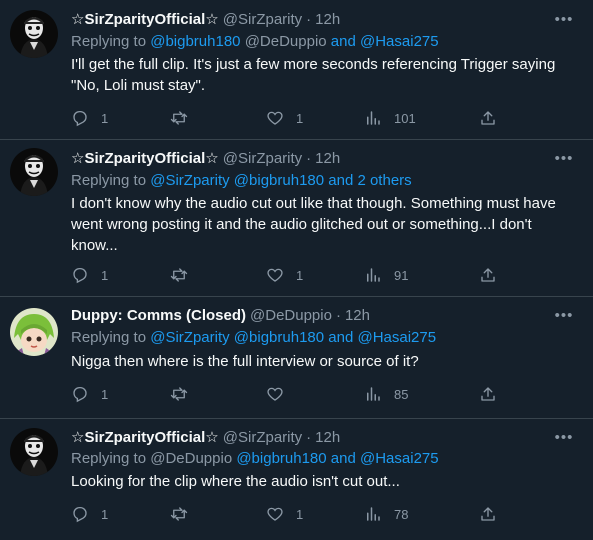  I want to click on like-count: 1, so click(300, 514).